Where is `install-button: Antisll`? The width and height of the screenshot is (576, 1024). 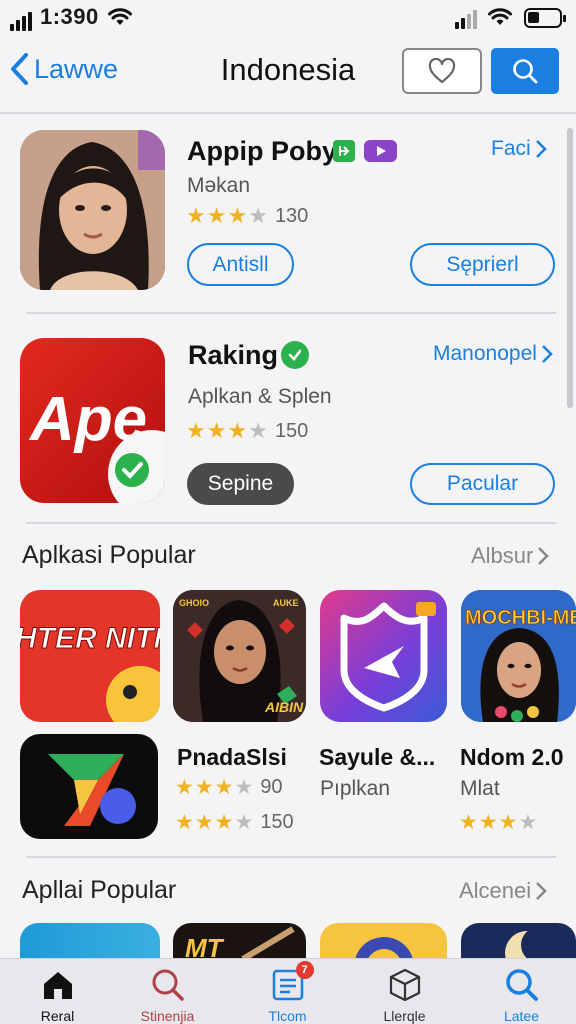
install-button: Antisll is located at coordinates (240, 264).